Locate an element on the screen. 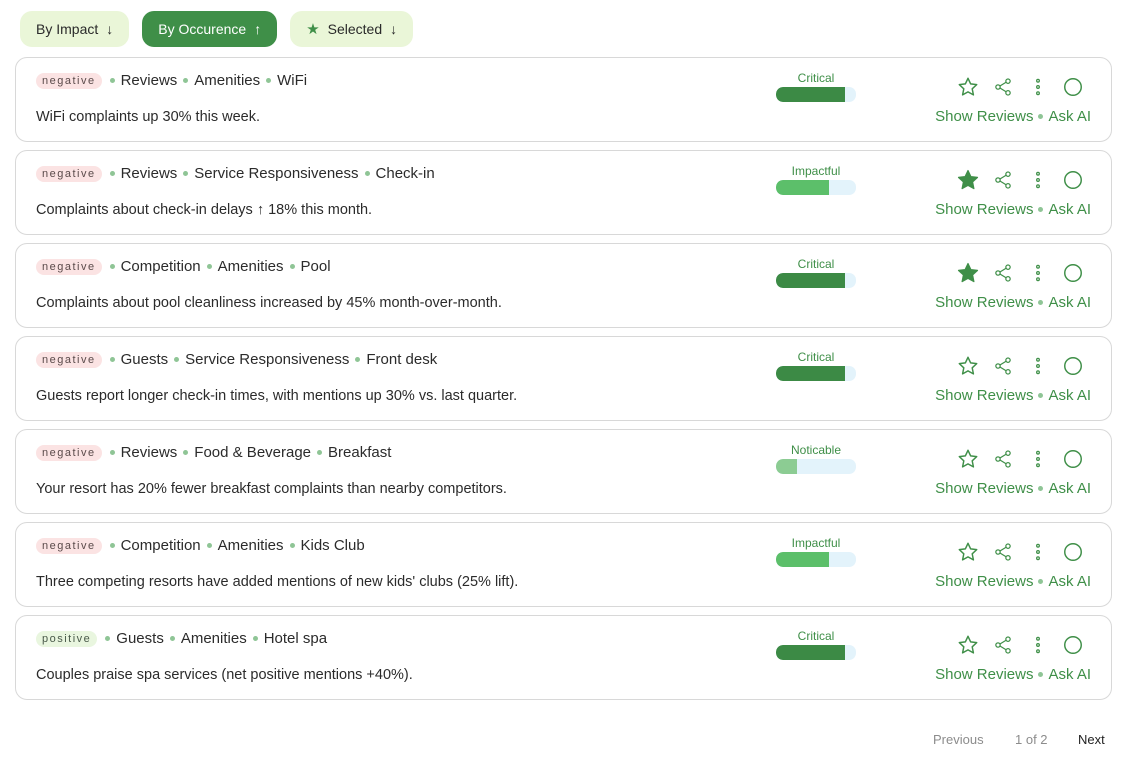 This screenshot has width=1128, height=760. next-page-button: Next is located at coordinates (1091, 739).